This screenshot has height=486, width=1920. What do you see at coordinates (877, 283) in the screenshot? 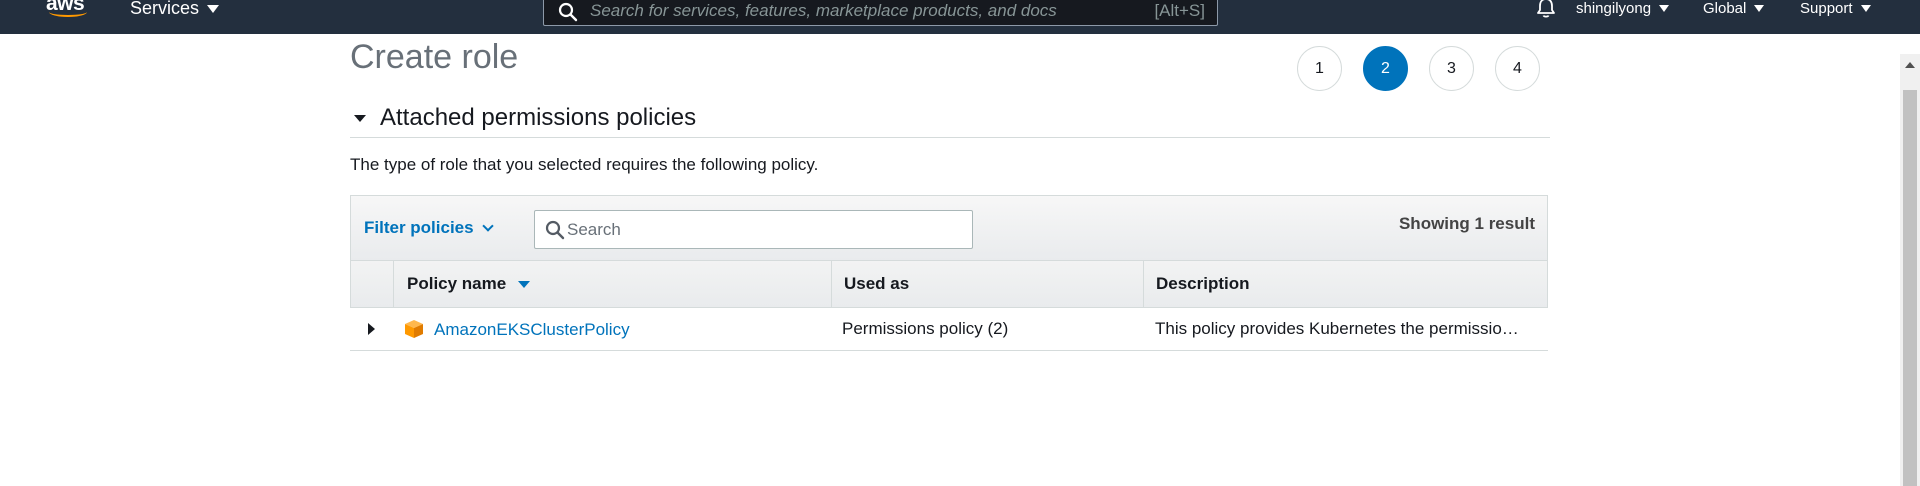
I see `used-as-header-label: Used as` at bounding box center [877, 283].